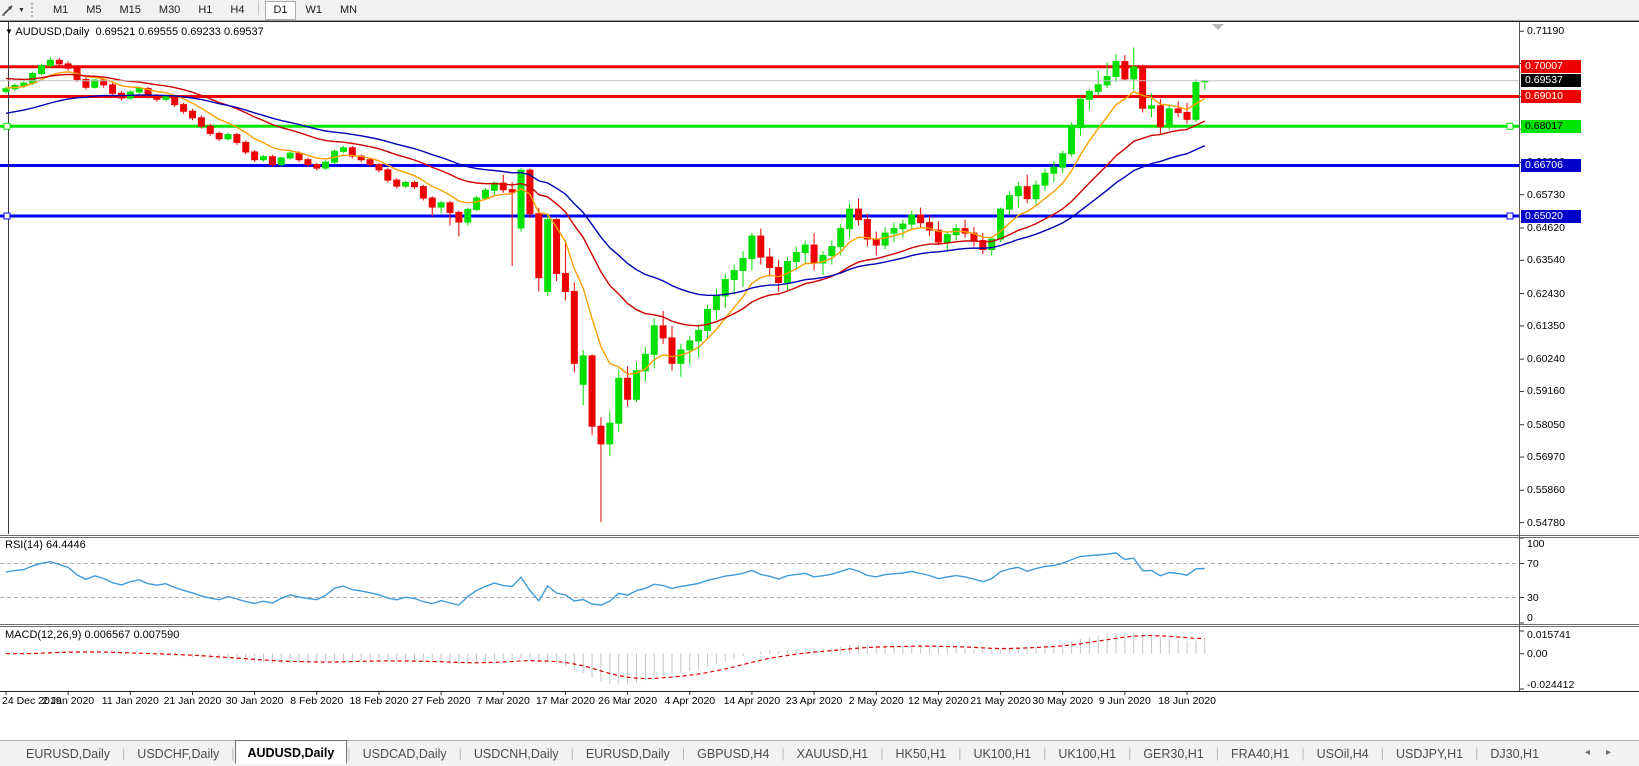 The image size is (1639, 766). What do you see at coordinates (1124, 701) in the screenshot?
I see `date-label: 9 Jun 2020` at bounding box center [1124, 701].